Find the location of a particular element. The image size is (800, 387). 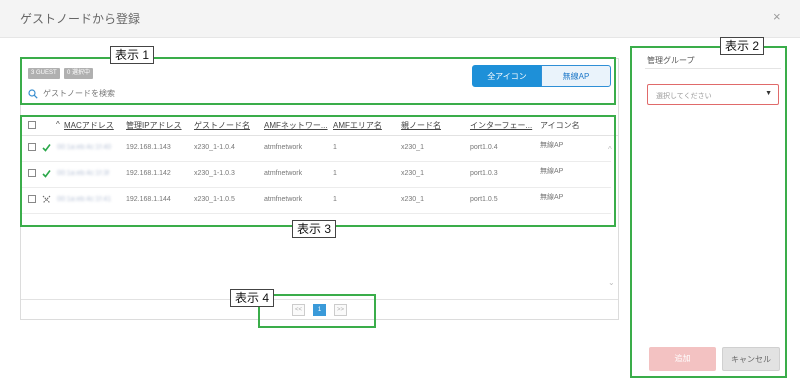

callout-label-3: 表示 3 is located at coordinates (314, 229).